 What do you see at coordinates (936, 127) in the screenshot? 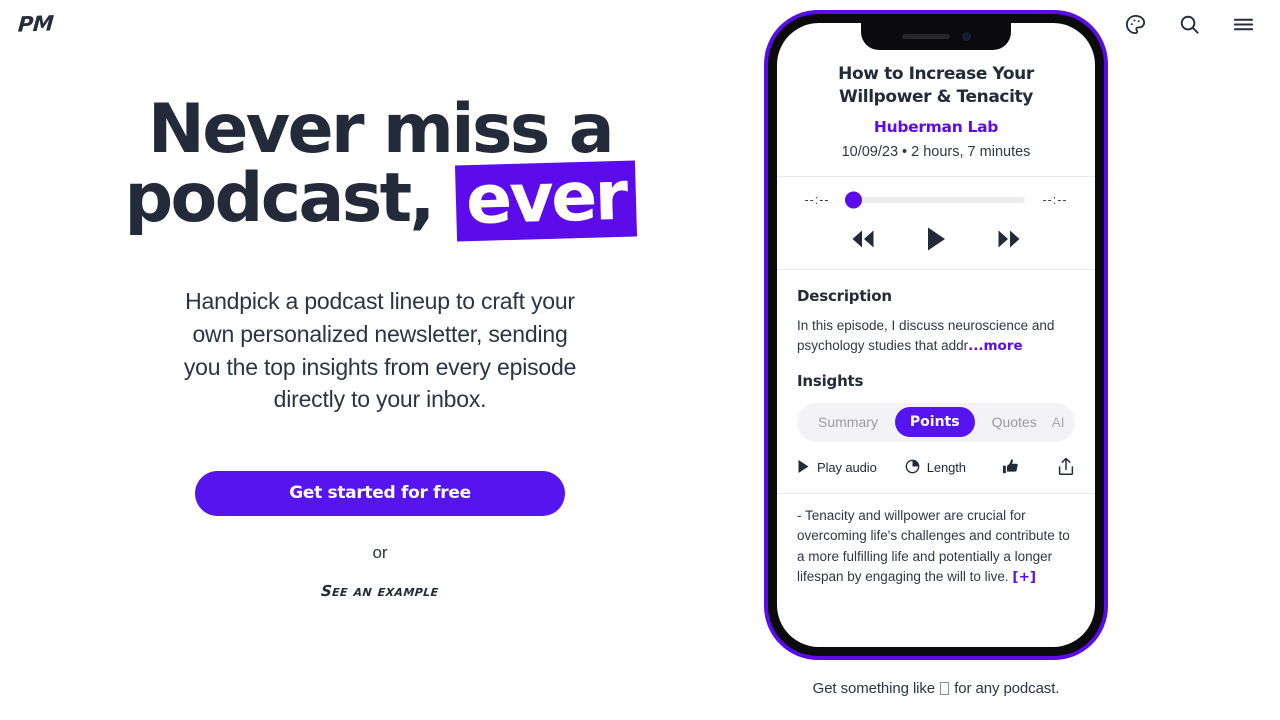
I see `episode-show-name: Huberman Lab` at bounding box center [936, 127].